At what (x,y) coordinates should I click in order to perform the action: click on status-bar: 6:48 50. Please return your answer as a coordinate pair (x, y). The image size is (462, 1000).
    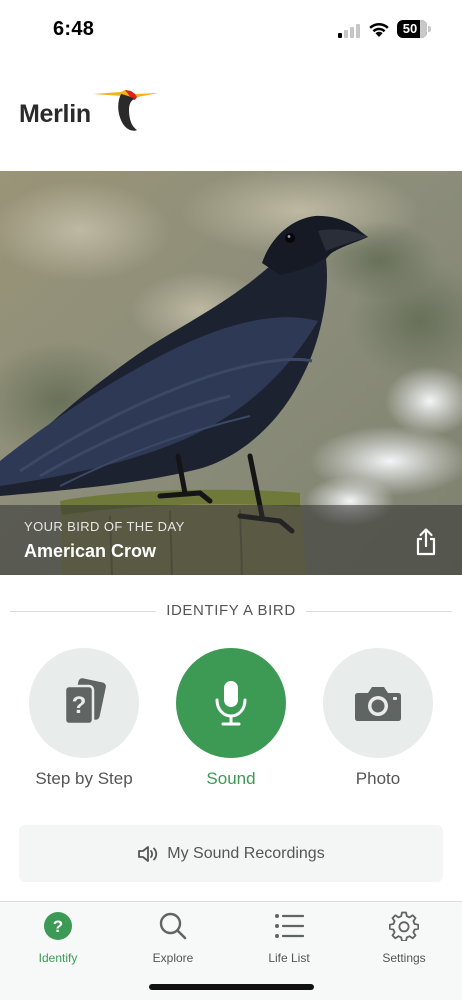
    Looking at the image, I should click on (231, 30).